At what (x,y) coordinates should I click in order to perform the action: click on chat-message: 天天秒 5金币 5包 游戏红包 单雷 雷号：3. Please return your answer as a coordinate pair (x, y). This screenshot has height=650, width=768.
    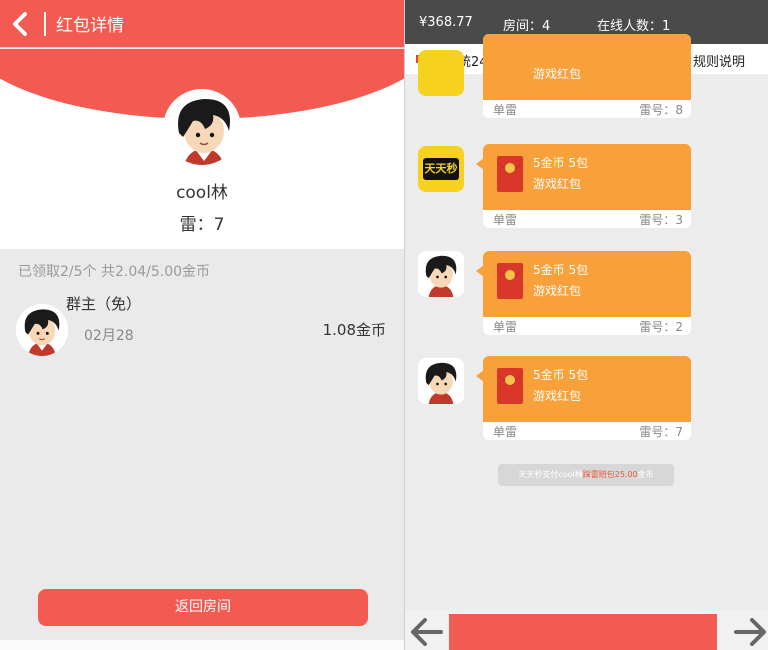
    Looking at the image, I should click on (586, 189).